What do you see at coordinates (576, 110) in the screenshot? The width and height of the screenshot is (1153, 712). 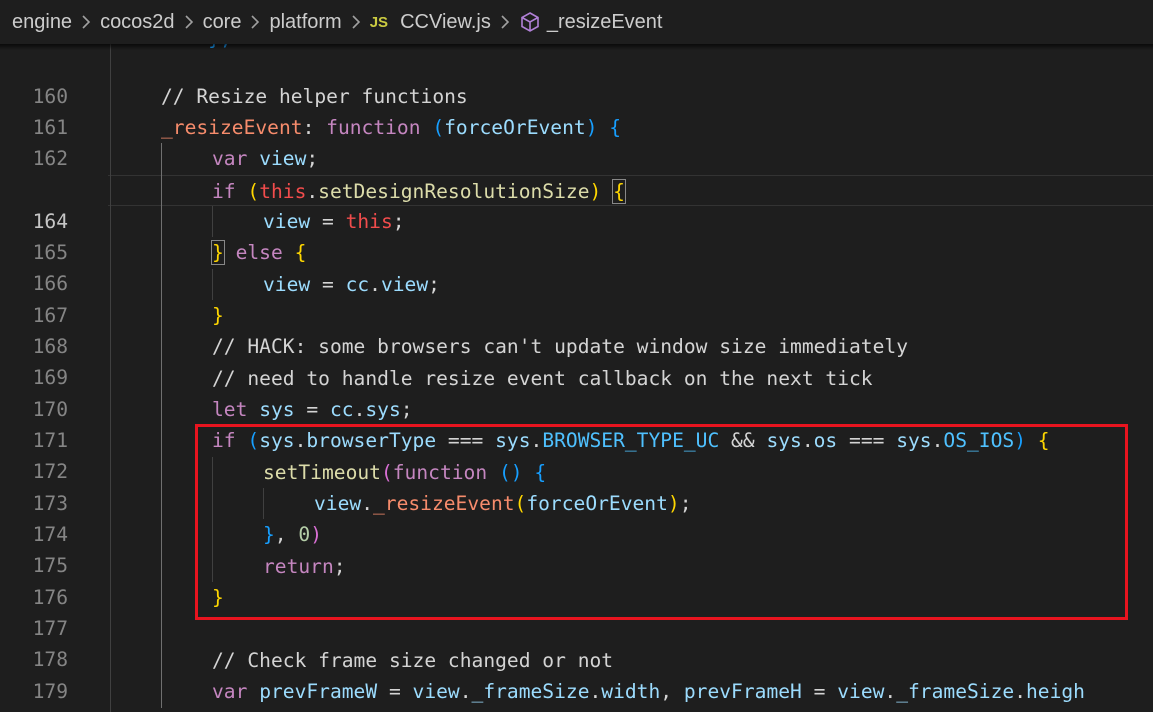 I see `code-line: 161 // Resize helper functions` at bounding box center [576, 110].